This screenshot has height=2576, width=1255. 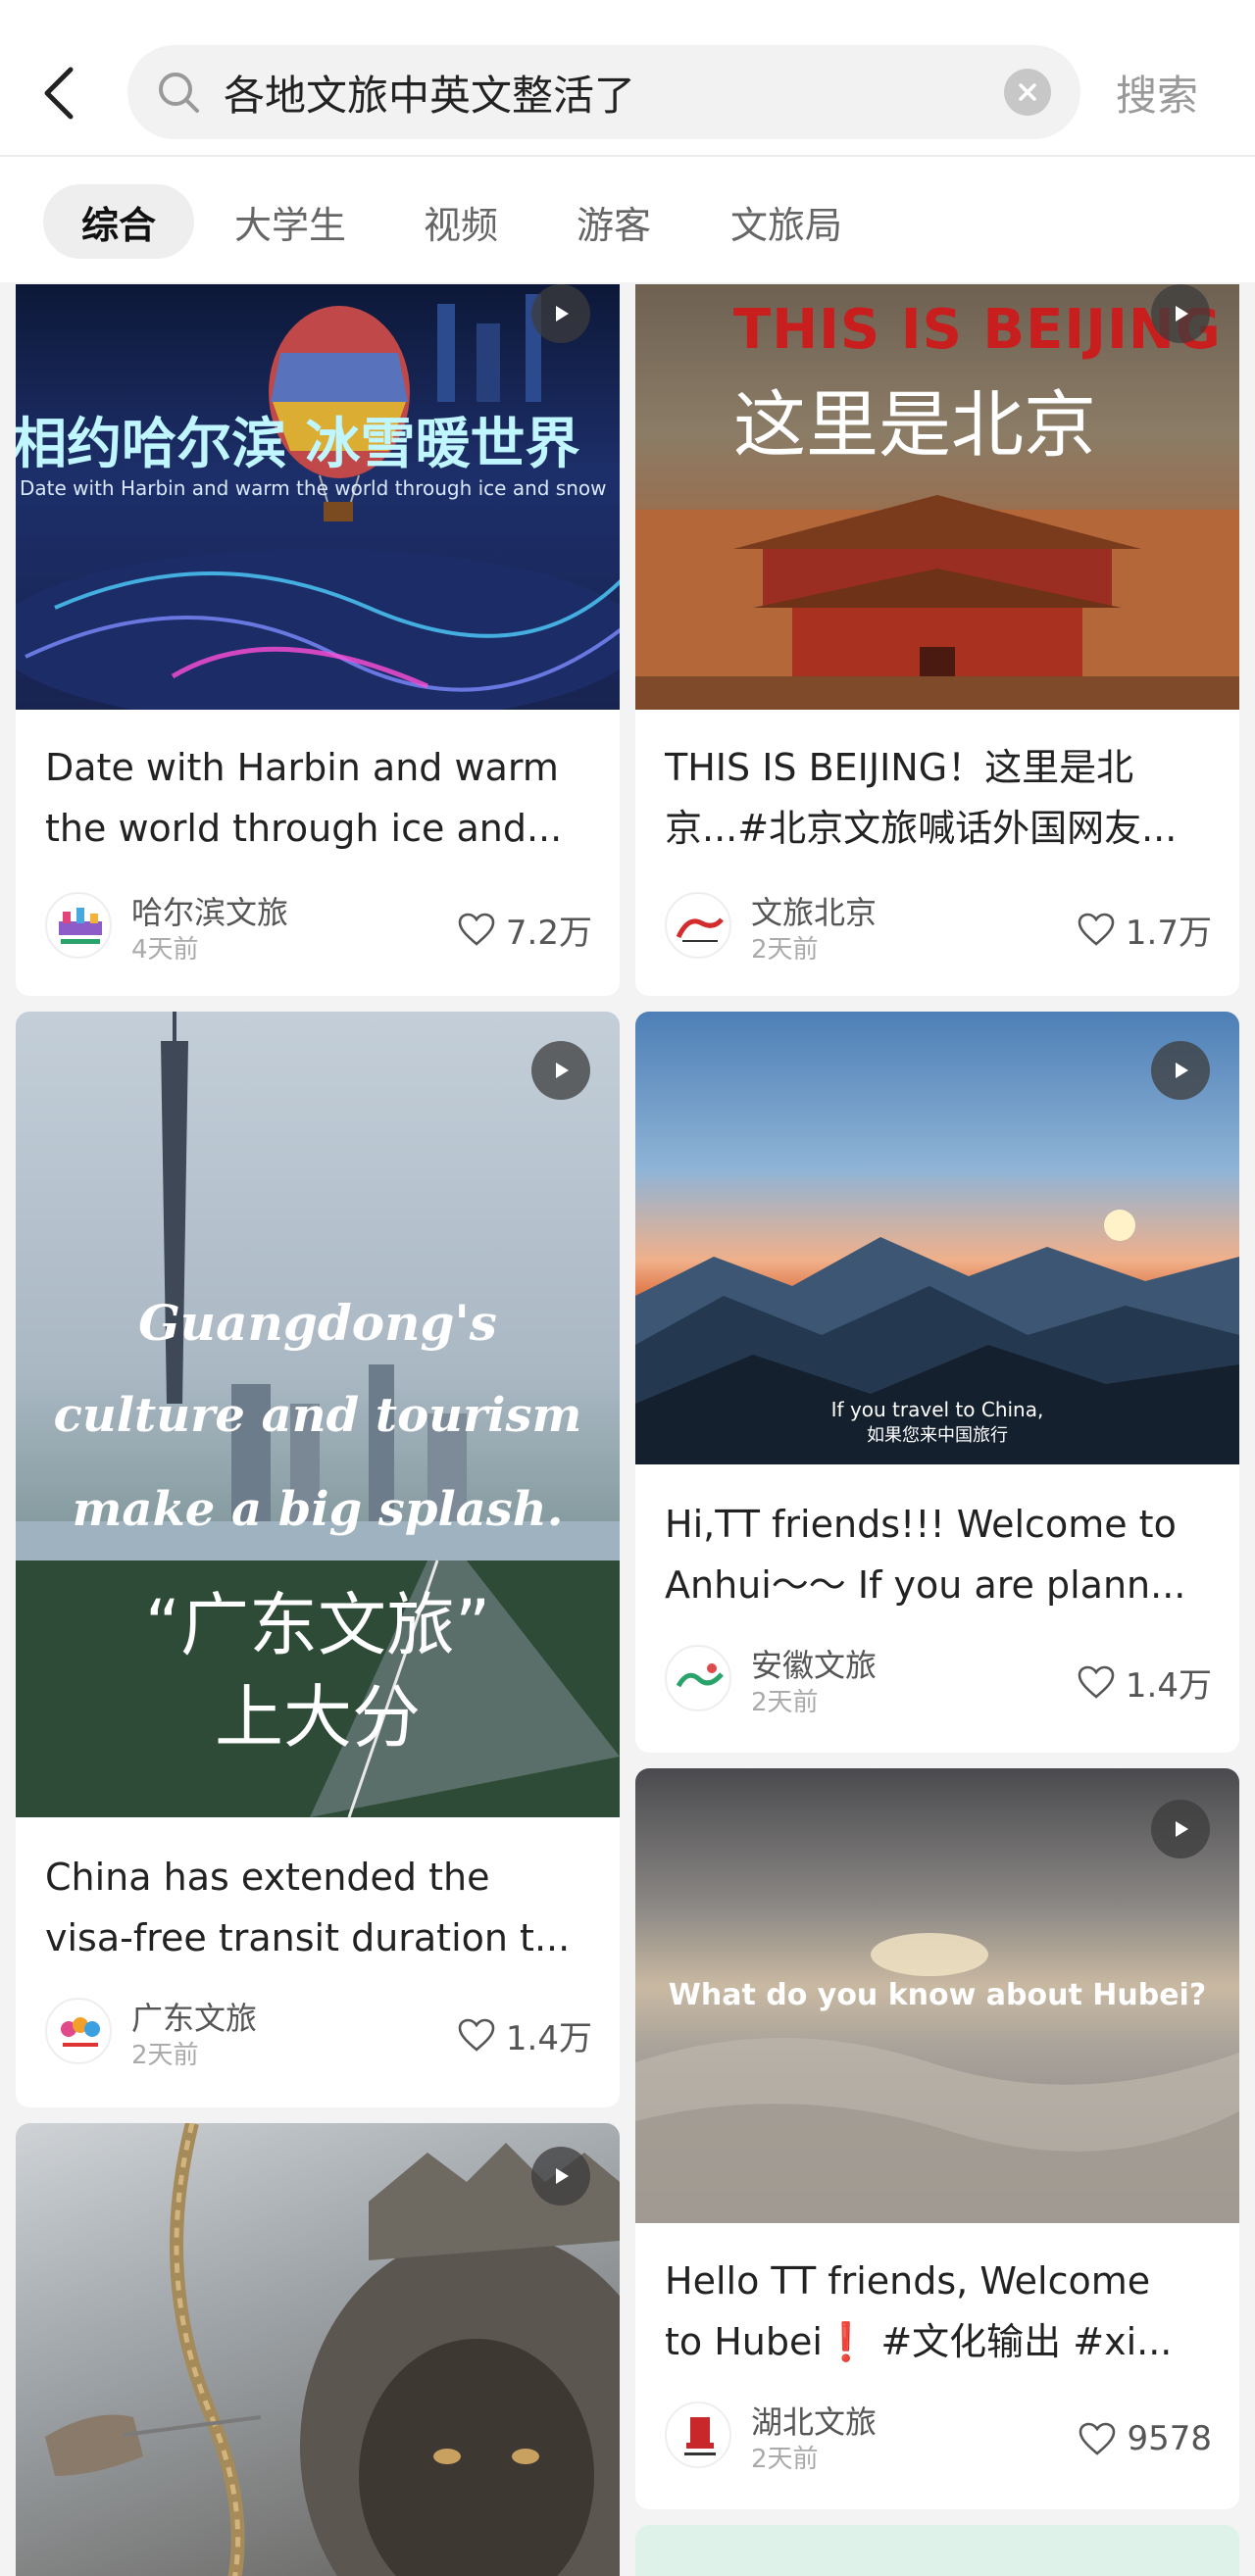 I want to click on tab-videos: 视频, so click(x=461, y=221).